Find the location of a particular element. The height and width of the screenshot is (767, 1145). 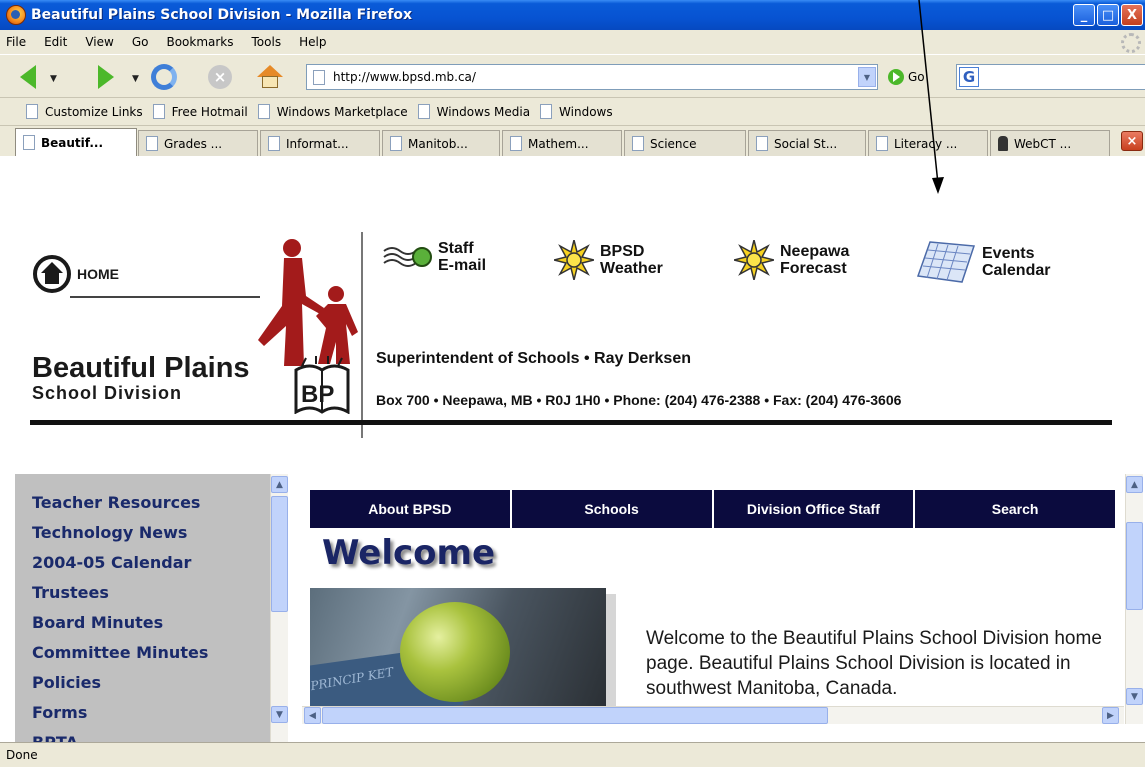

neepawa-forecast-line1: Neepawa is located at coordinates (815, 251).